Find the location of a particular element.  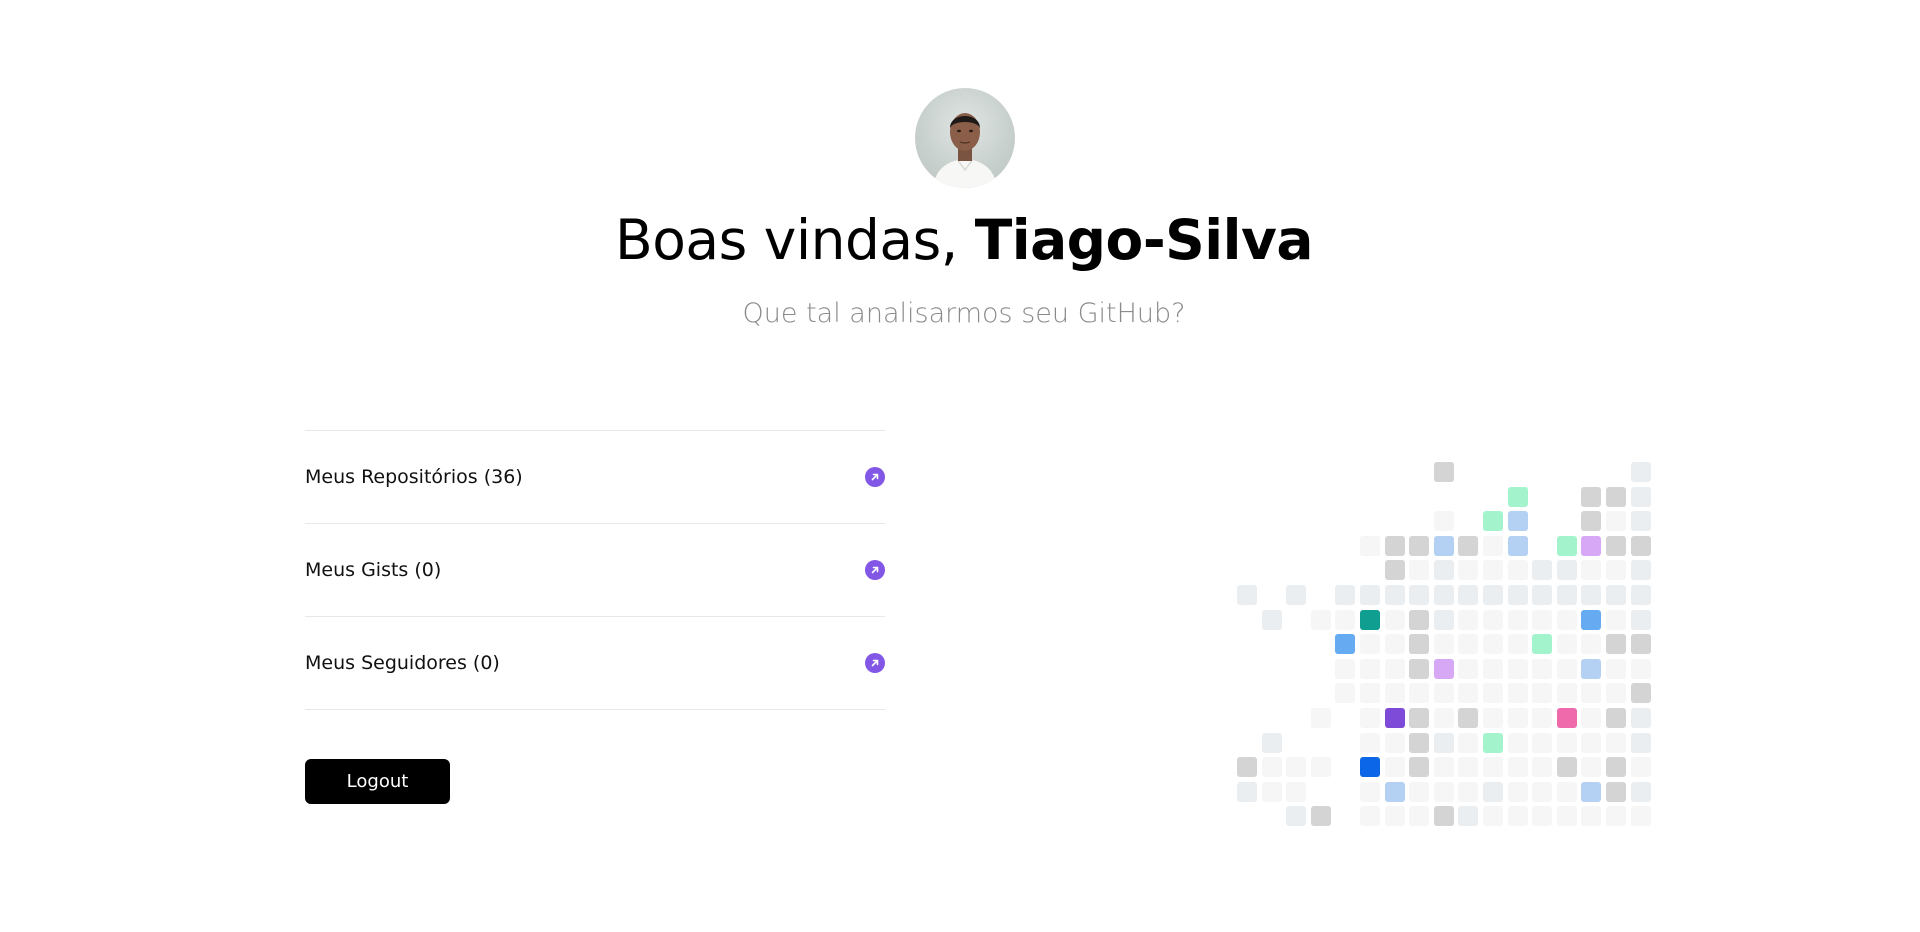

arrow-up-right-circle-icon is located at coordinates (875, 663).